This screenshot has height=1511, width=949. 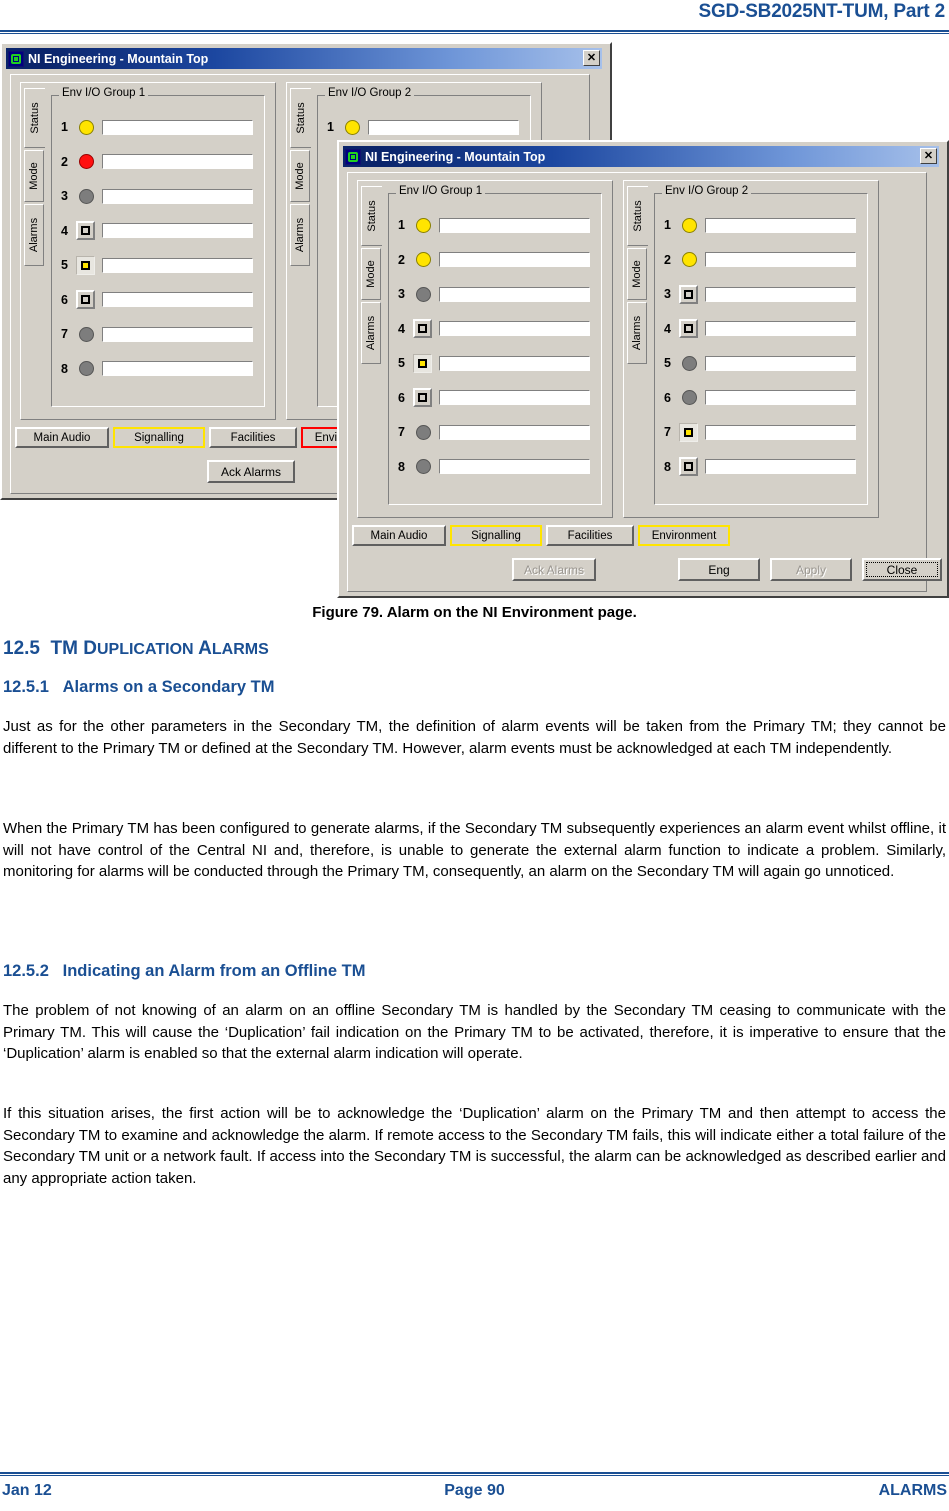 What do you see at coordinates (34, 177) in the screenshot?
I see `vtab-strip-group1-back: Status Mode Alarms` at bounding box center [34, 177].